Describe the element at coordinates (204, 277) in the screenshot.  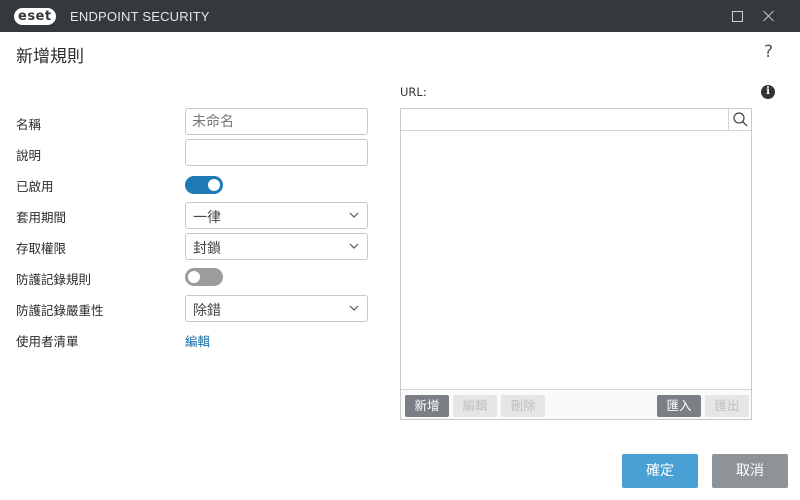
I see `log-rule-toggle` at that location.